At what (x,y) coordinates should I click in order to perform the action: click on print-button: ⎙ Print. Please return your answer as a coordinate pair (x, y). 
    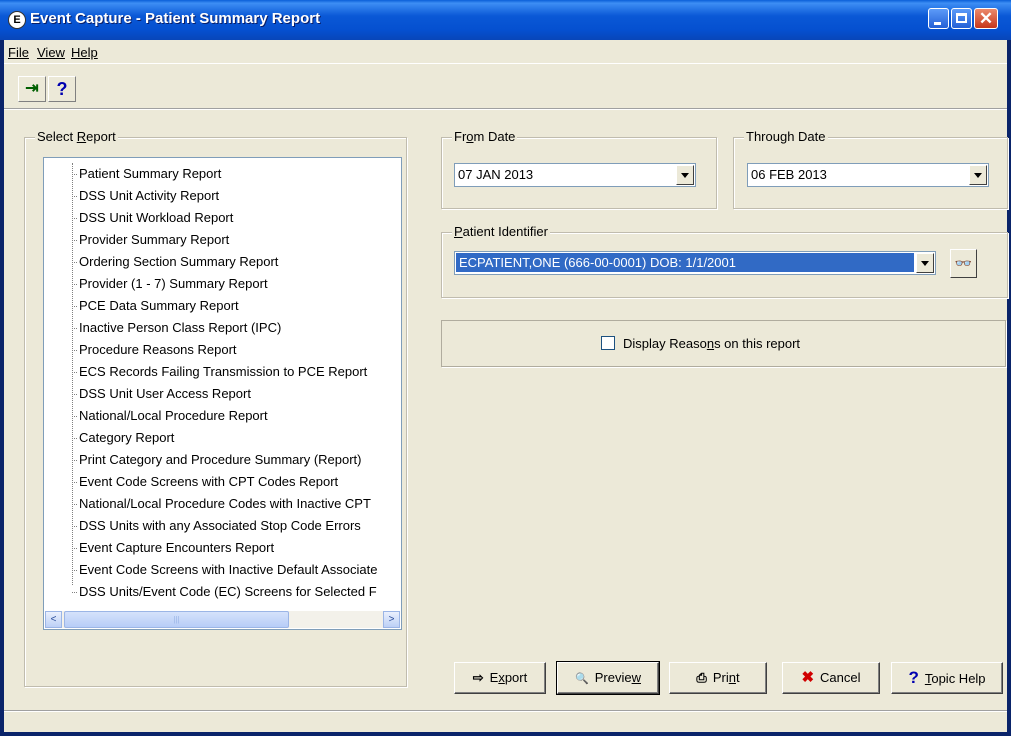
    Looking at the image, I should click on (718, 678).